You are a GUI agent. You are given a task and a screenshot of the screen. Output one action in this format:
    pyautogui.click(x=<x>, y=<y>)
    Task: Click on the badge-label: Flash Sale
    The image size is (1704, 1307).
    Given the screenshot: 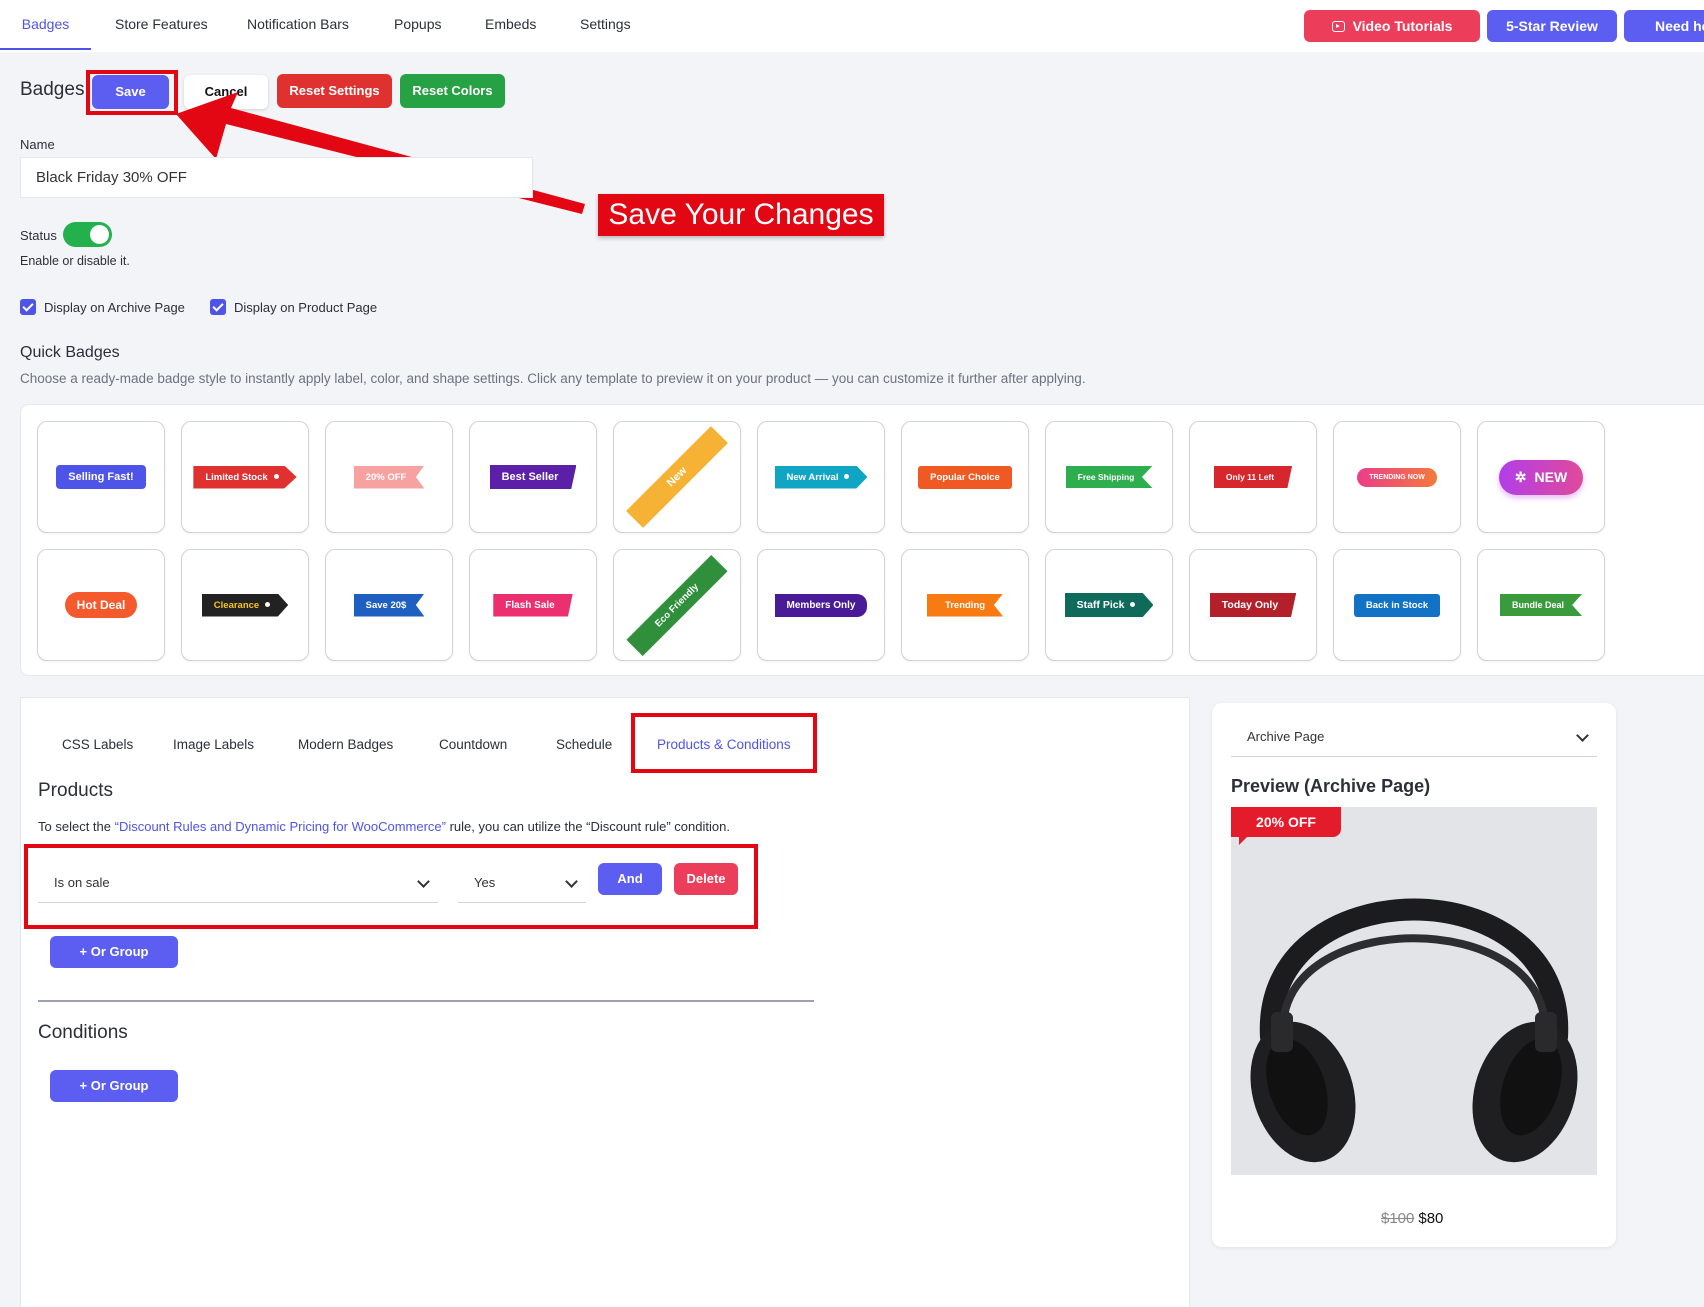 What is the action you would take?
    pyautogui.click(x=533, y=605)
    